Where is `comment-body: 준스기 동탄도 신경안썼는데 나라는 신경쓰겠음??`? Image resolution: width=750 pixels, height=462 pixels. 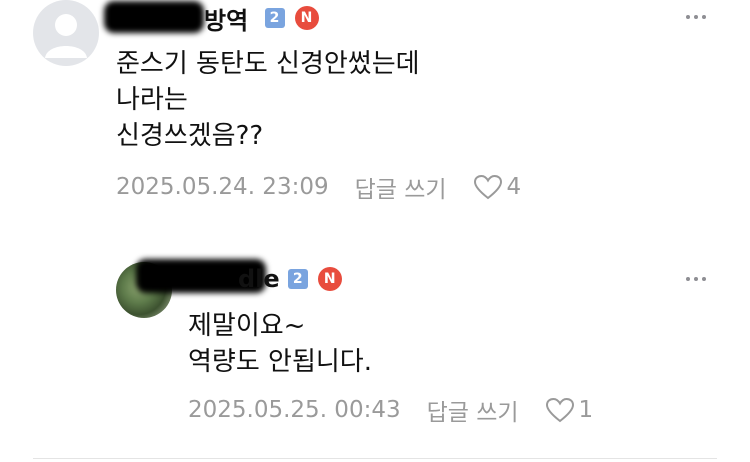 comment-body: 준스기 동탄도 신경안썼는데 나라는 신경쓰겠음?? is located at coordinates (268, 100).